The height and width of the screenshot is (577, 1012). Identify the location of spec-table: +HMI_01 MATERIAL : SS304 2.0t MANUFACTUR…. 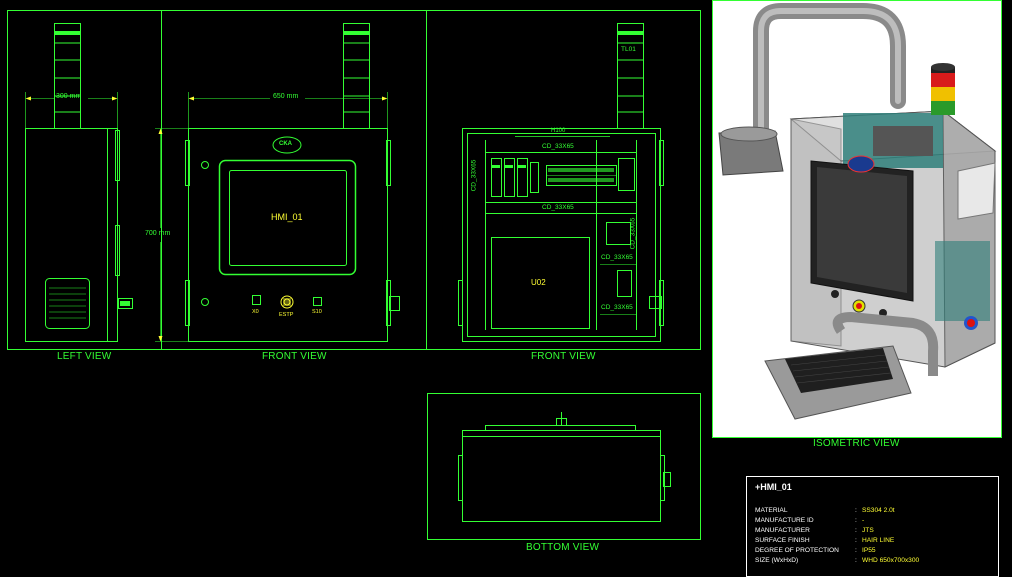
(872, 526).